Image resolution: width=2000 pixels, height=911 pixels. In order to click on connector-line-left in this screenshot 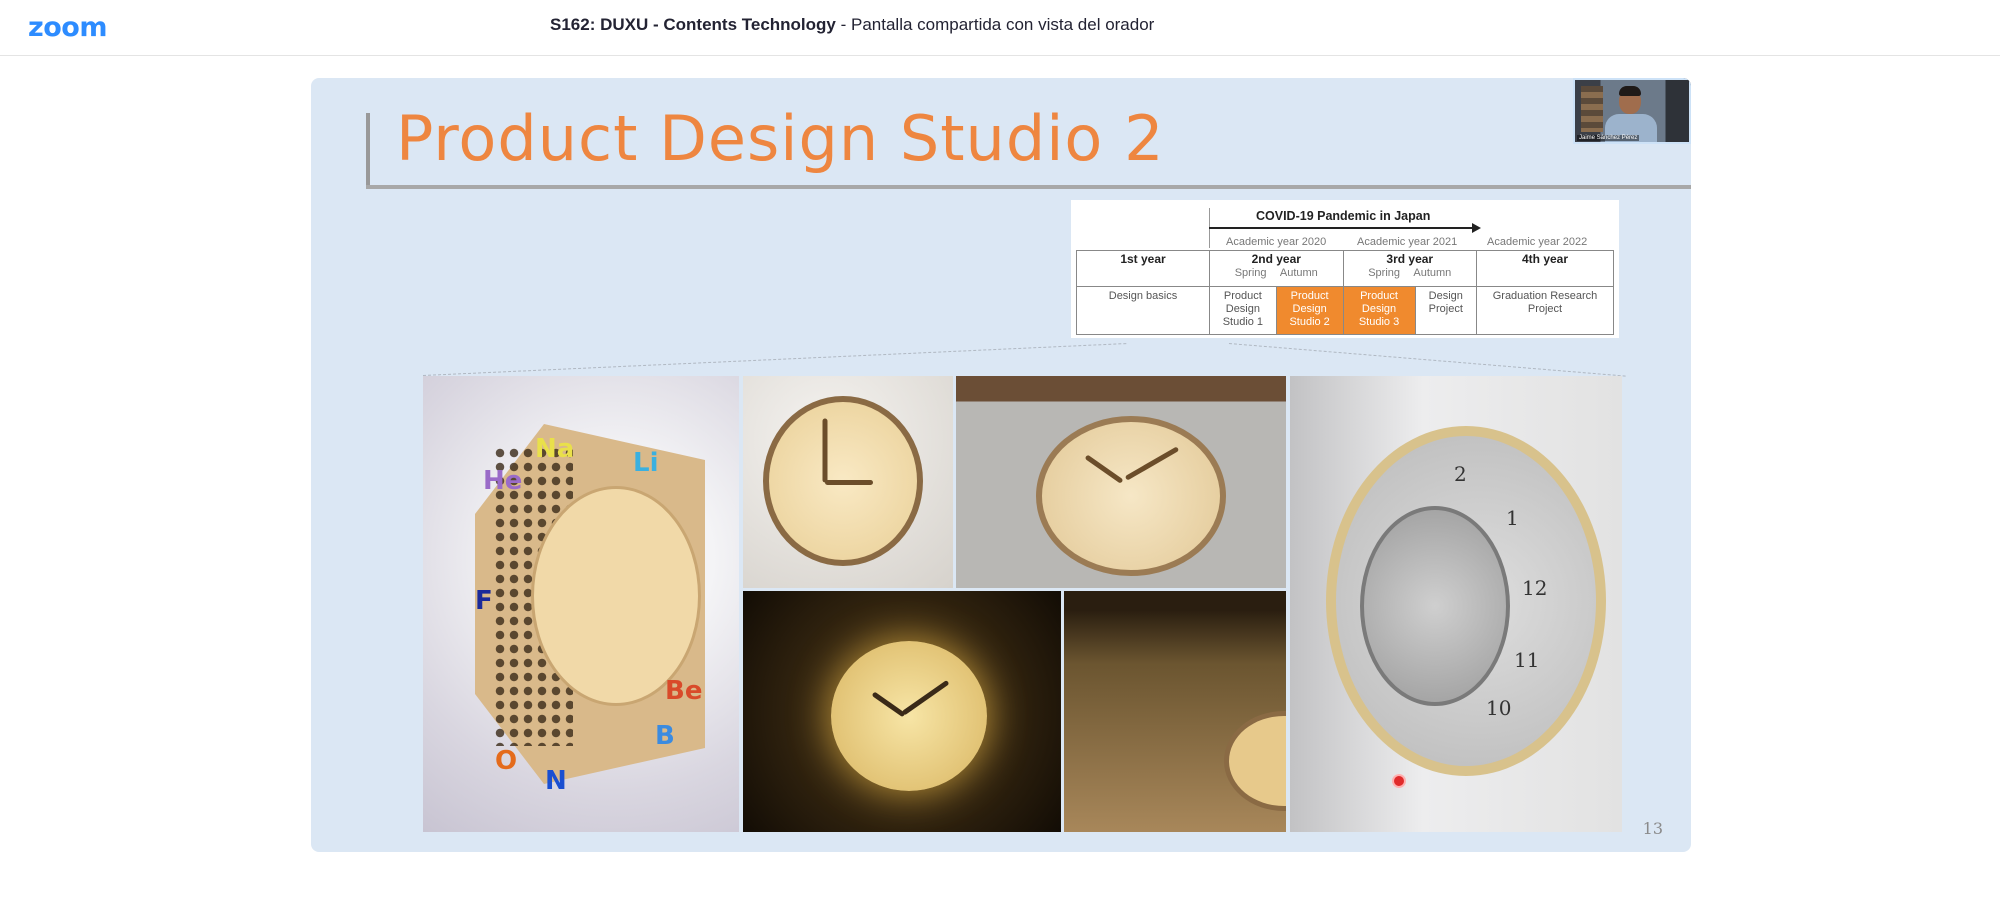, I will do `click(775, 359)`.